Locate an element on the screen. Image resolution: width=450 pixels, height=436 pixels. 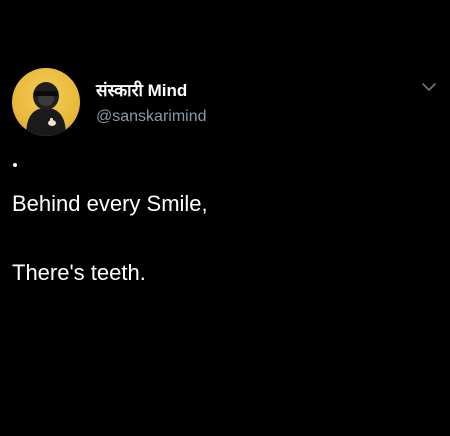
avatar is located at coordinates (46, 102).